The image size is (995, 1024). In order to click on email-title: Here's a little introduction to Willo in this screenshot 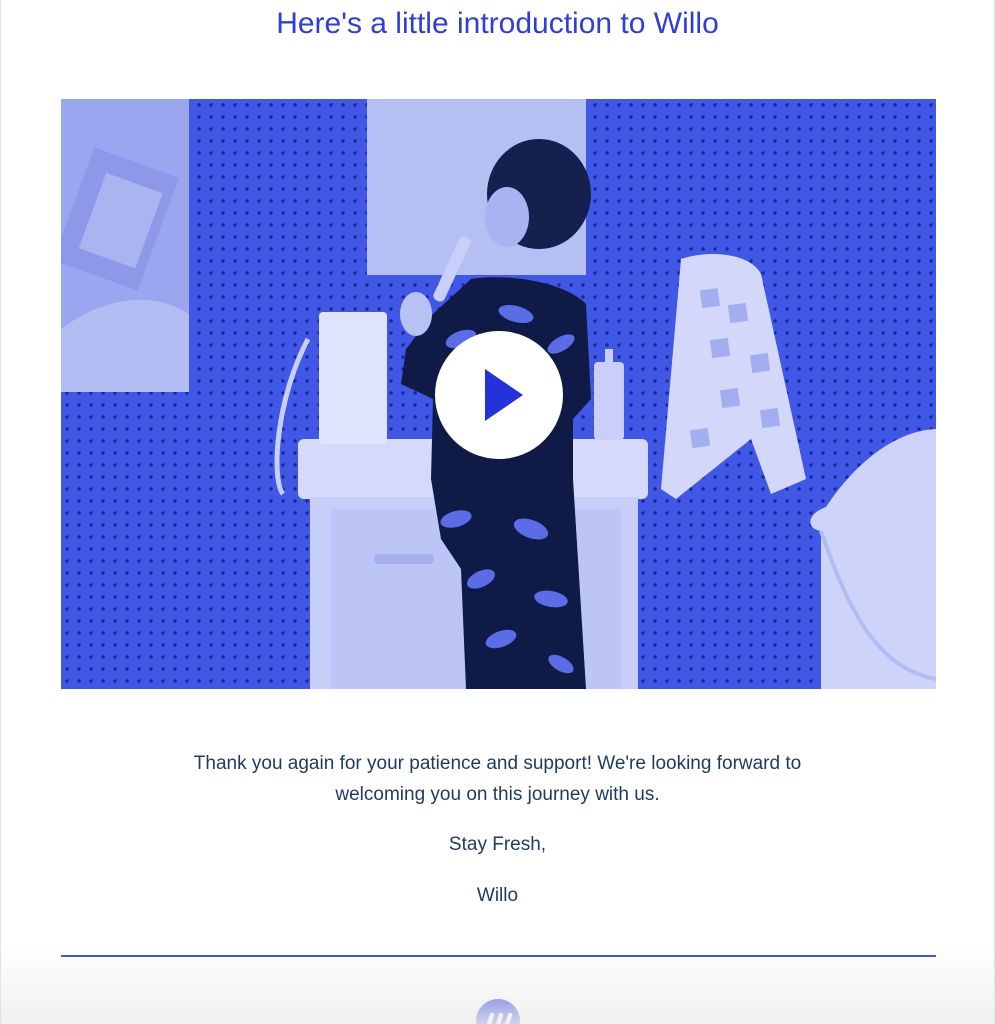, I will do `click(497, 23)`.